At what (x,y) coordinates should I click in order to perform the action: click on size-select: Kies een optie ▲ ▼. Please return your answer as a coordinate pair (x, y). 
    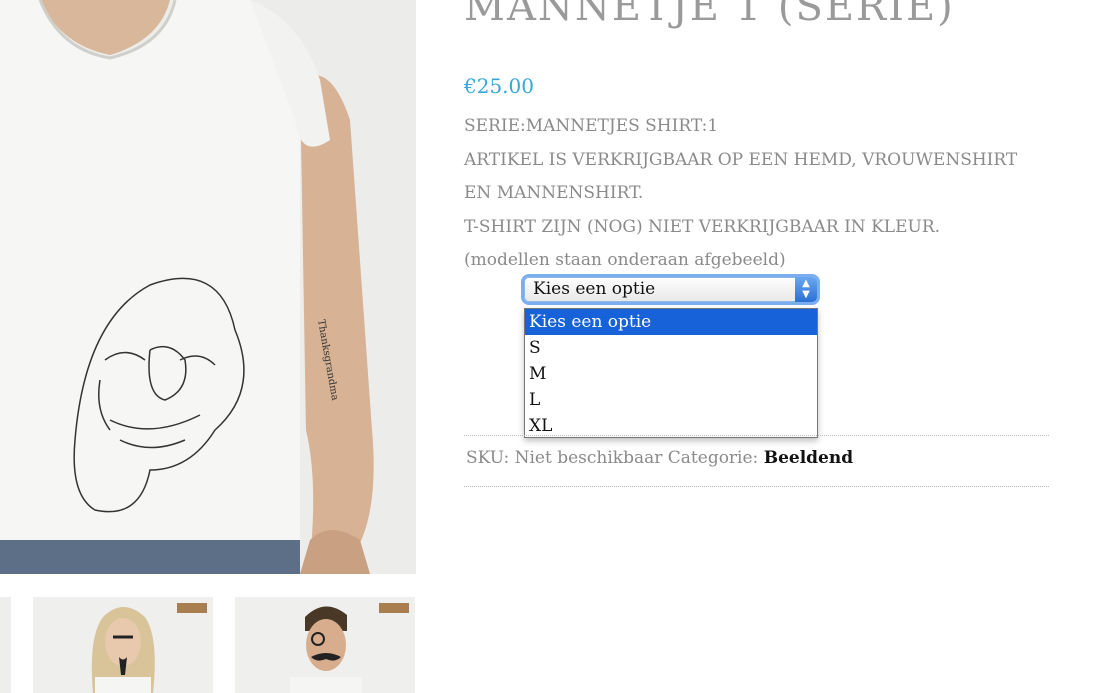
    Looking at the image, I should click on (670, 289).